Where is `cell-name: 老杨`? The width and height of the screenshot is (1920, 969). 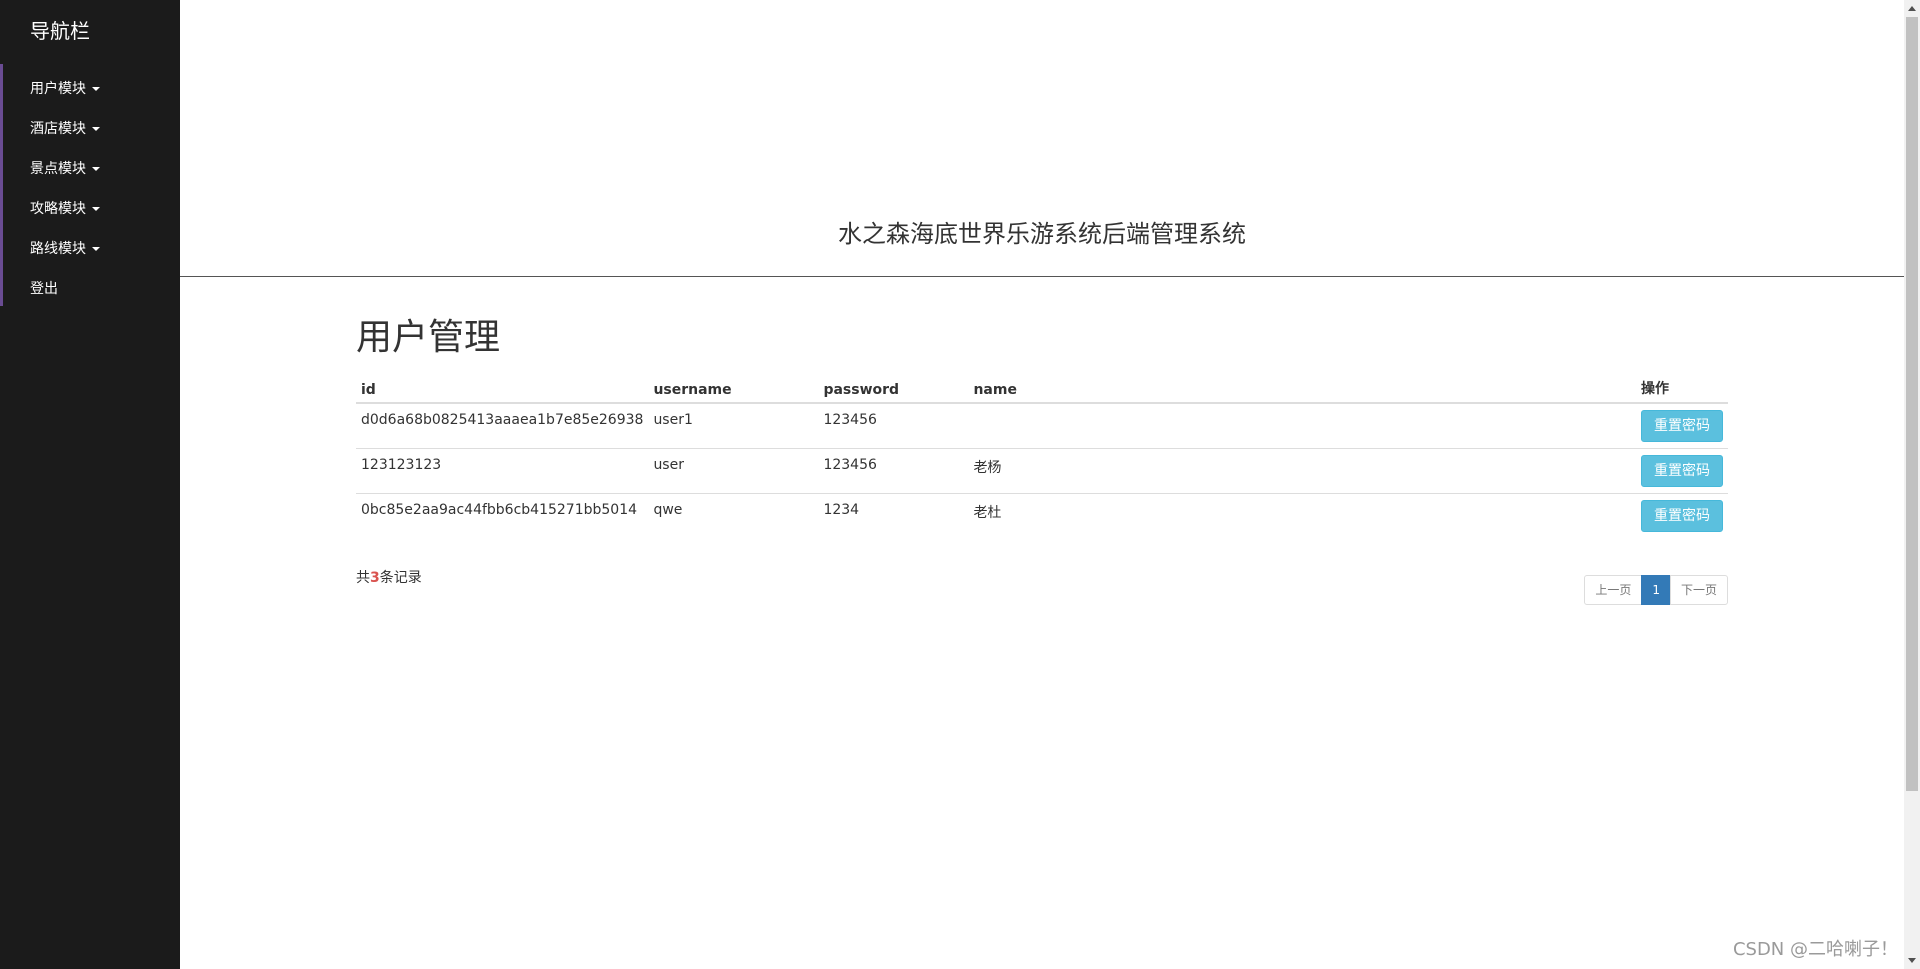 cell-name: 老杨 is located at coordinates (1302, 471).